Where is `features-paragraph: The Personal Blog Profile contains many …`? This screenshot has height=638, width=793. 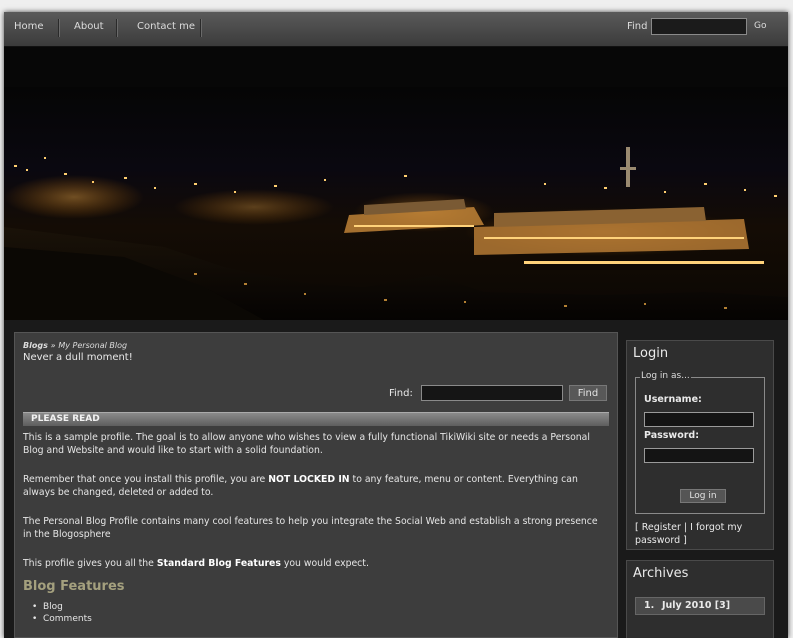
features-paragraph: The Personal Blog Profile contains many … is located at coordinates (310, 528).